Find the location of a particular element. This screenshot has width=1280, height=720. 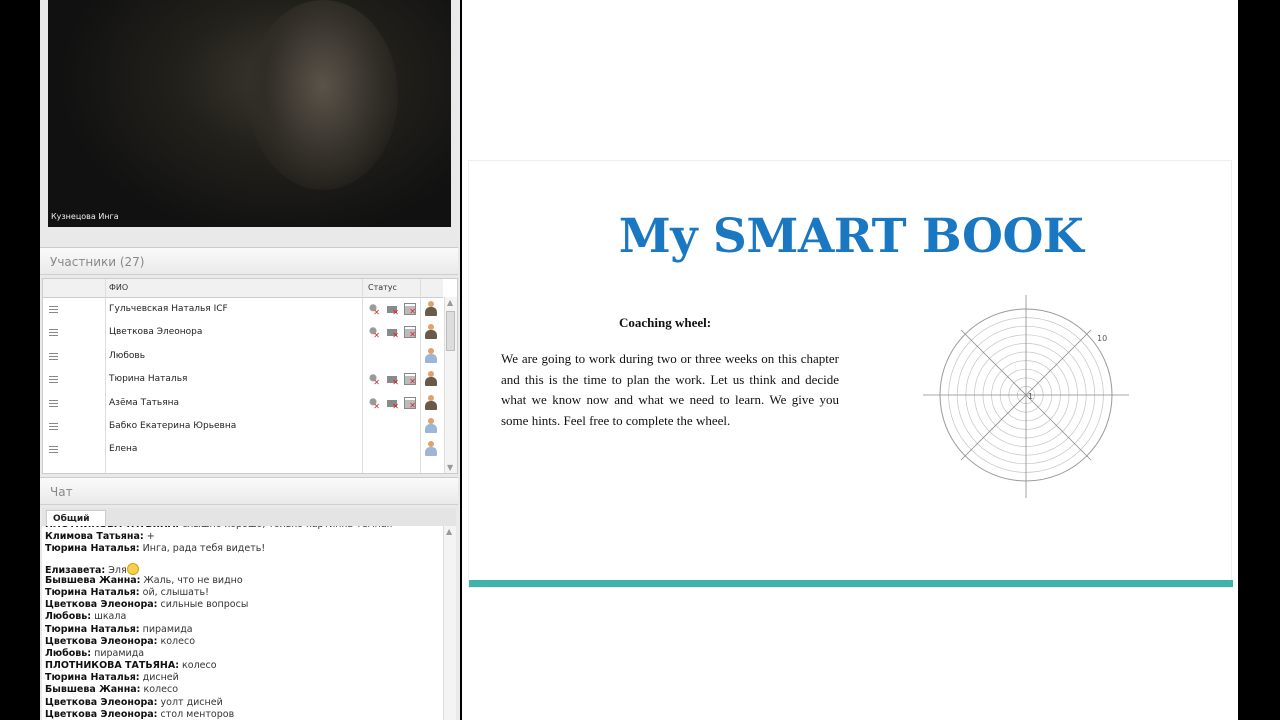

participant-row: Гульчевская Наталья ICF ✕ ✕ ✕ is located at coordinates (243, 309).